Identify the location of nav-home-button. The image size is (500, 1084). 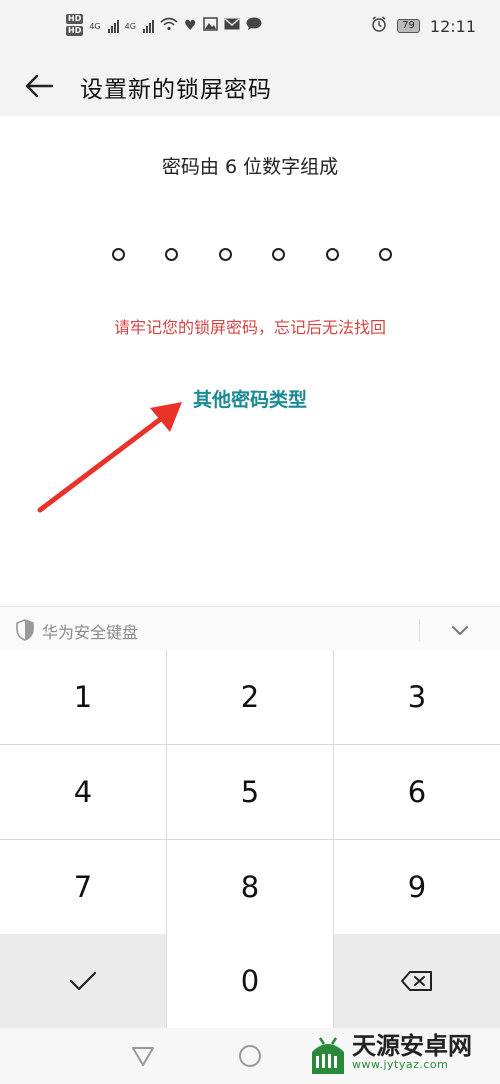
(250, 1058).